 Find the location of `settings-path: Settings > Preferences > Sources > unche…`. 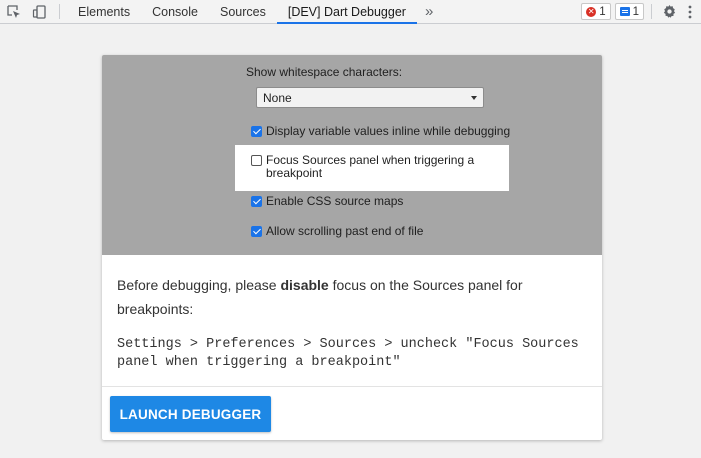

settings-path: Settings > Preferences > Sources > unche… is located at coordinates (352, 353).